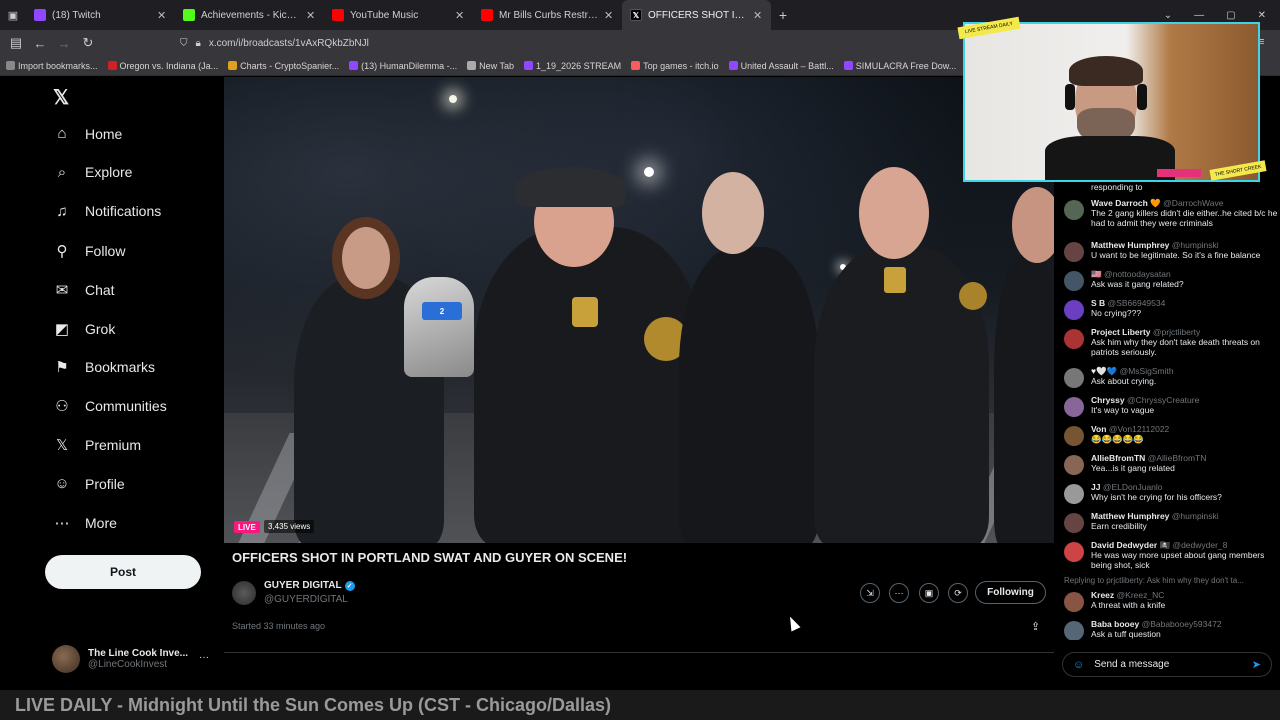 Image resolution: width=1280 pixels, height=720 pixels. Describe the element at coordinates (783, 15) in the screenshot. I see `new-tab-button: +` at that location.